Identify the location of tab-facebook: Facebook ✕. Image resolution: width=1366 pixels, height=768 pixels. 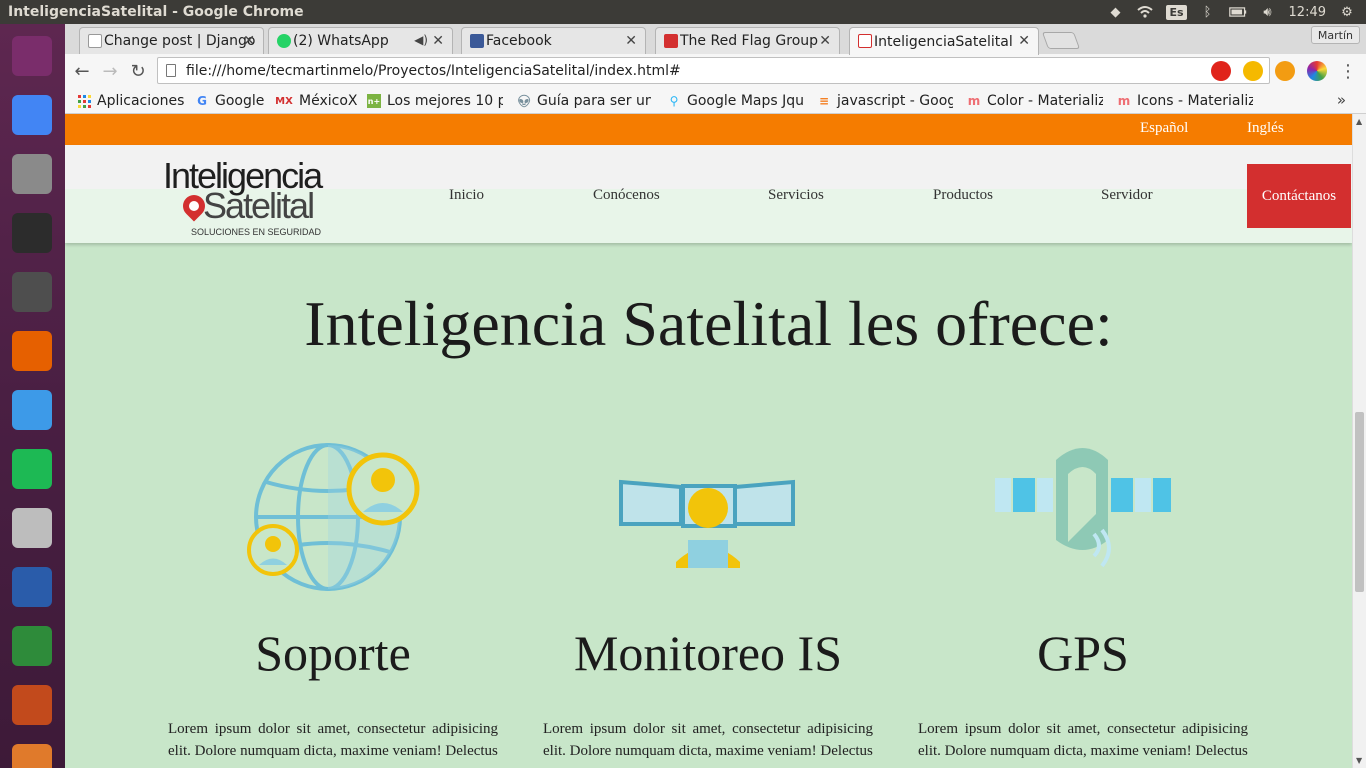
(553, 40).